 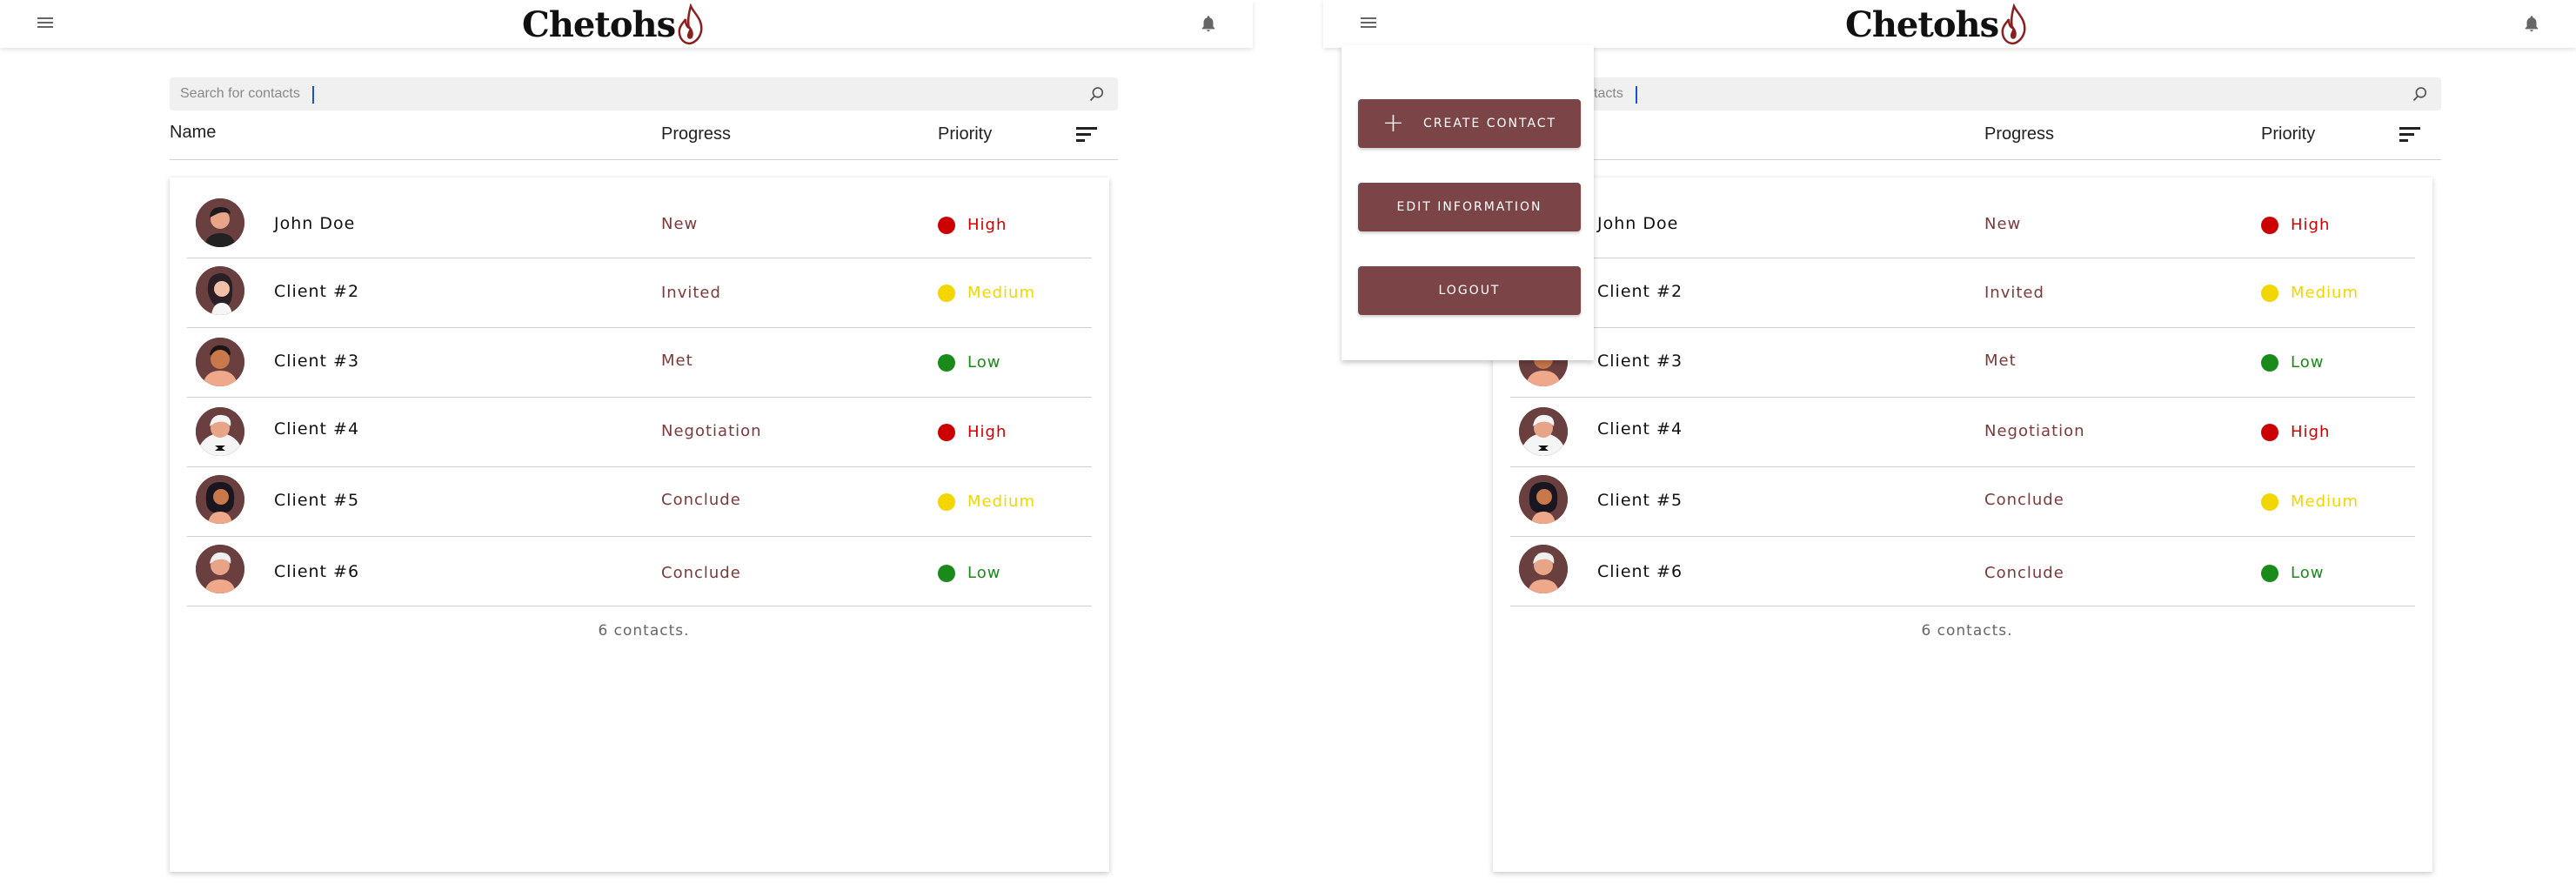 I want to click on create-contact-label: CREATE CONTACT, so click(x=1490, y=124).